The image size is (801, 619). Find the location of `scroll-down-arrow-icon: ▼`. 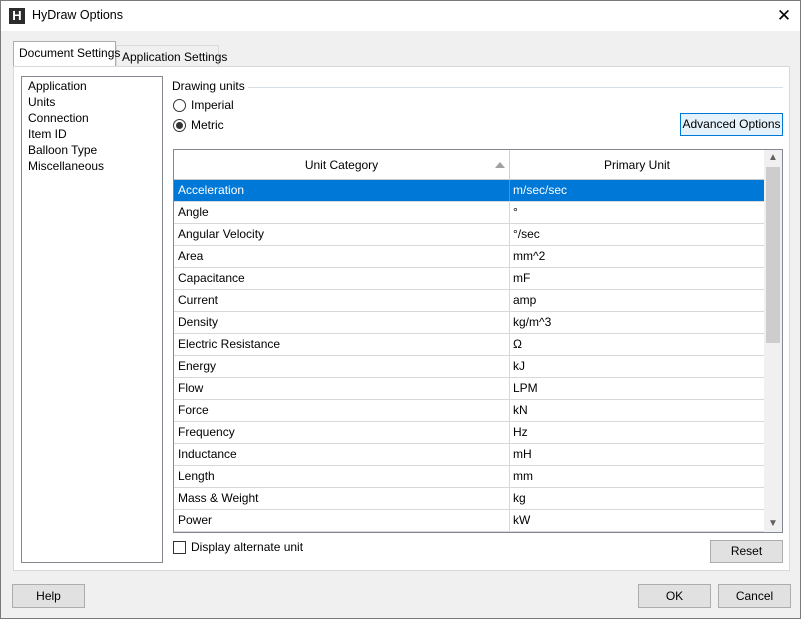

scroll-down-arrow-icon: ▼ is located at coordinates (773, 524).